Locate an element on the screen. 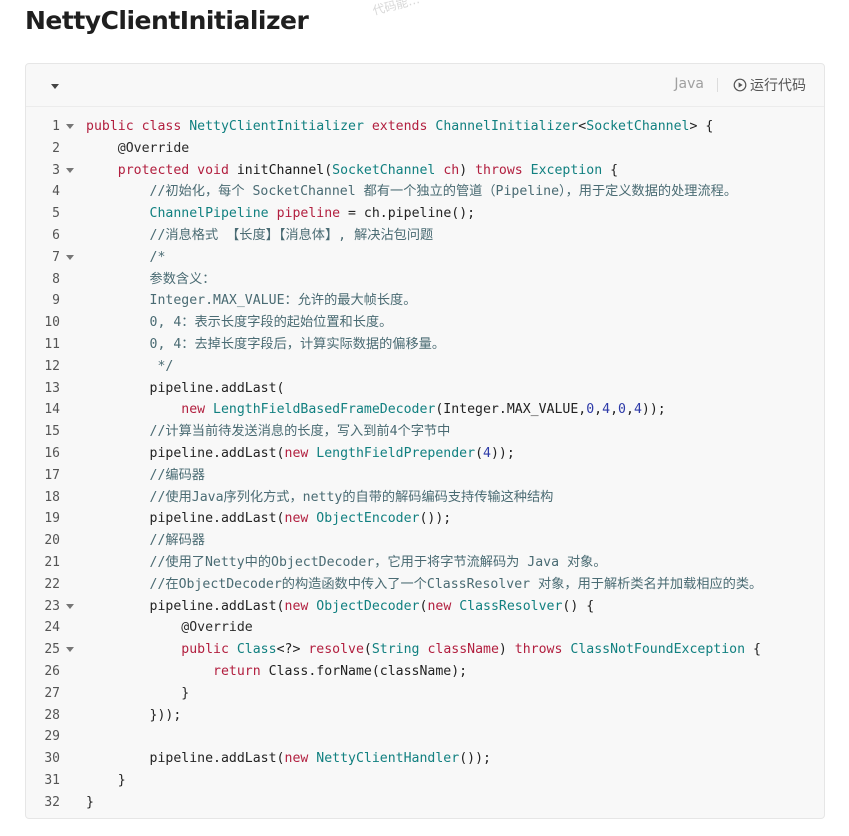 This screenshot has width=849, height=836. code-token: Exception is located at coordinates (570, 170).